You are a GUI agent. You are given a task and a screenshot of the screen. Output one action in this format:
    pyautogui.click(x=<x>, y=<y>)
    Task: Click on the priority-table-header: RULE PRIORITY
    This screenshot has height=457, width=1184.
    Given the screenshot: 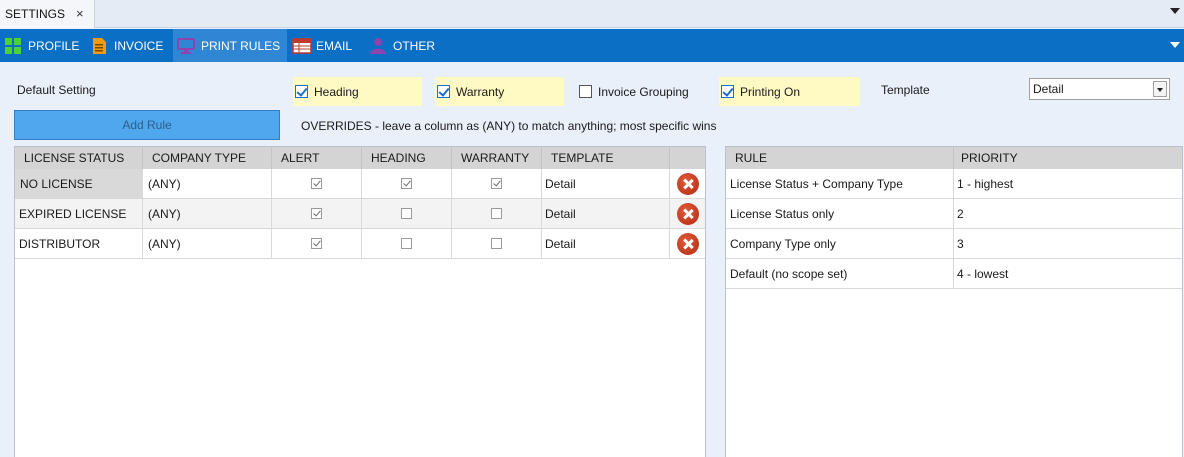 What is the action you would take?
    pyautogui.click(x=954, y=158)
    